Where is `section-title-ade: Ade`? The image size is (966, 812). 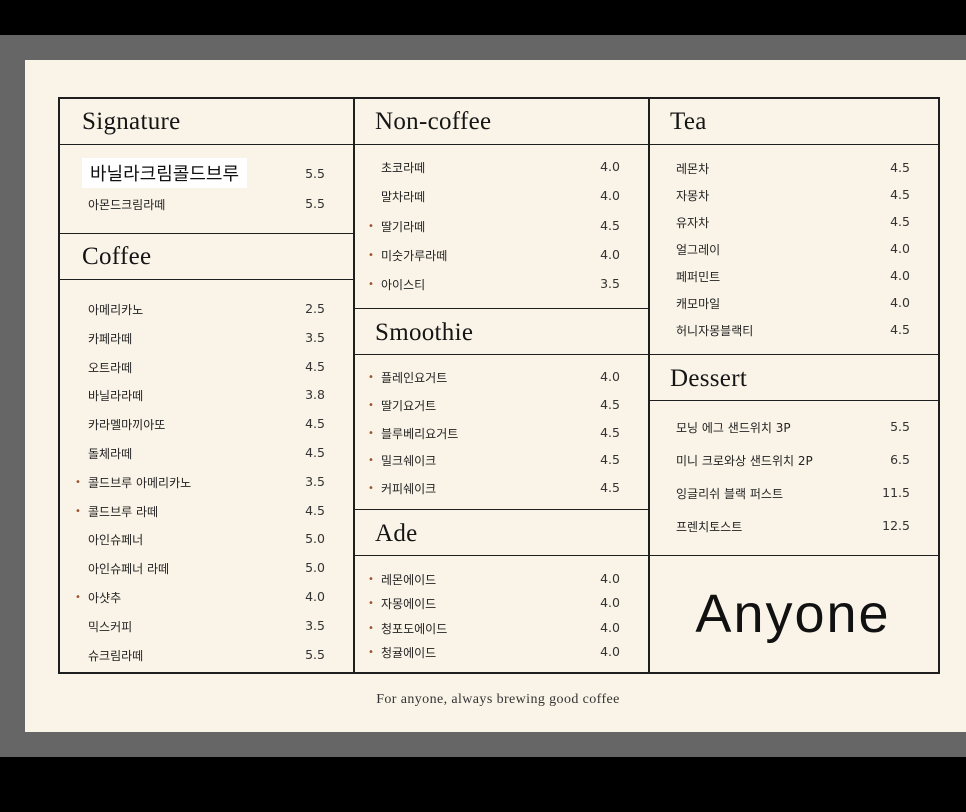
section-title-ade: Ade is located at coordinates (500, 532).